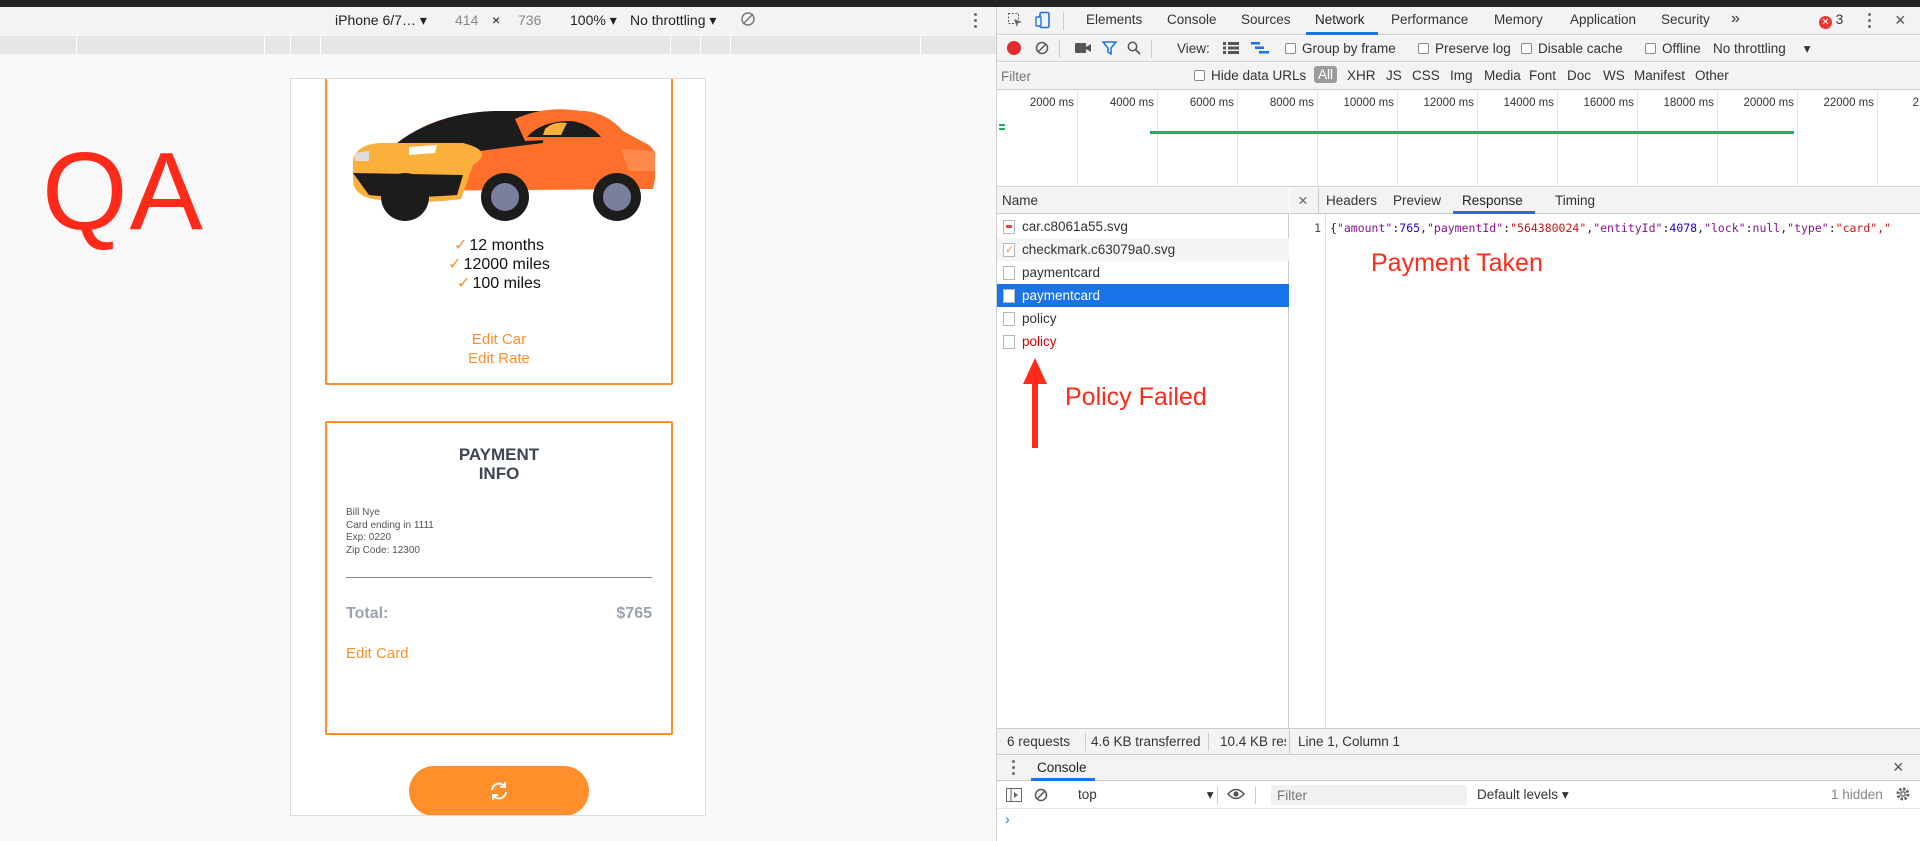 The width and height of the screenshot is (1920, 841). Describe the element at coordinates (1266, 19) in the screenshot. I see `tab-sources: Sources` at that location.